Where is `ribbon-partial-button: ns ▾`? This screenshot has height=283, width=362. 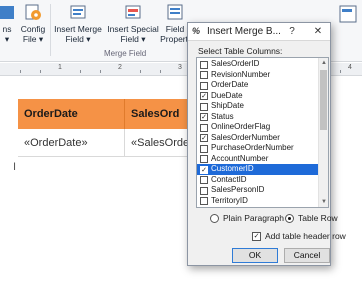
ribbon-partial-button: ns ▾ is located at coordinates (8, 23).